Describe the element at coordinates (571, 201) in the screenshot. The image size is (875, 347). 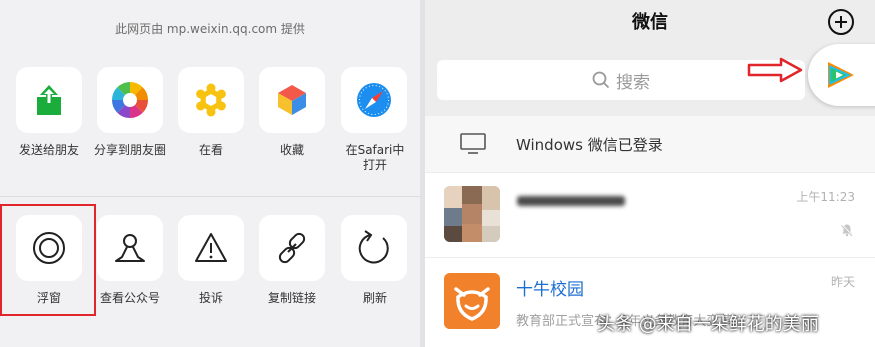
I see `blurred-name` at that location.